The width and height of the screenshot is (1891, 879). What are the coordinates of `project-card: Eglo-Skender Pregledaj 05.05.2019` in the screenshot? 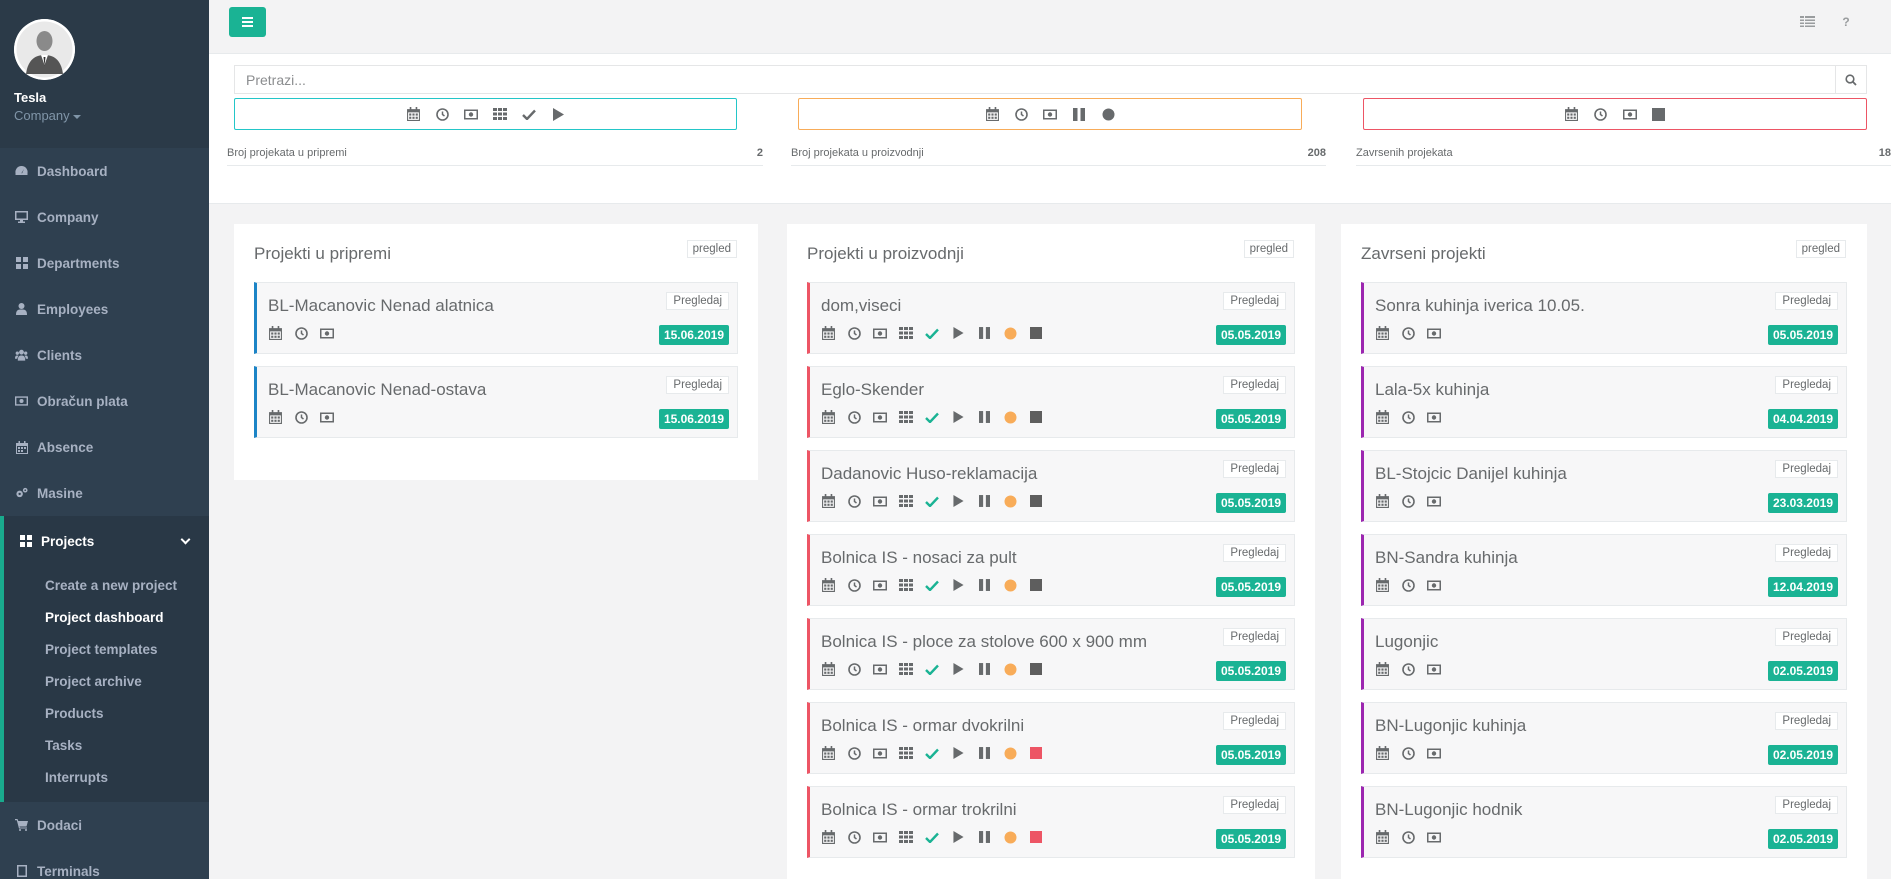 It's located at (1051, 402).